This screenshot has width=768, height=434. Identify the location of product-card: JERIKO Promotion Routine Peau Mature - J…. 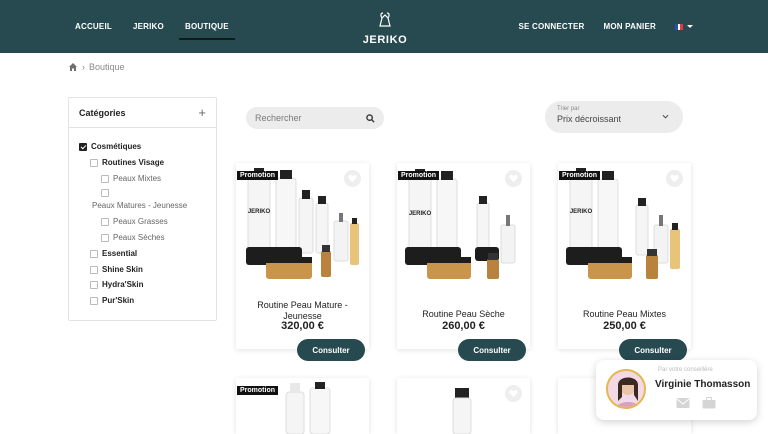
(302, 256).